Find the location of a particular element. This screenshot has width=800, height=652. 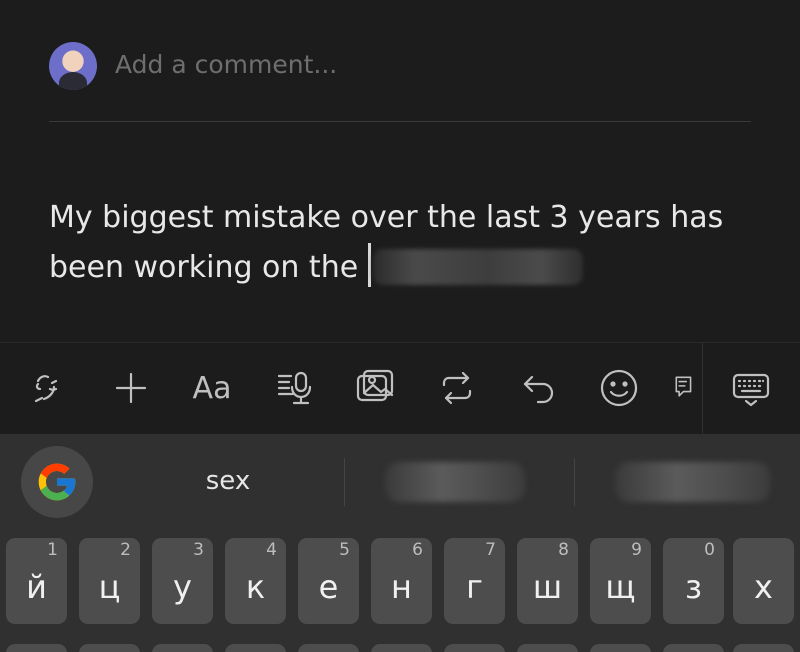

suggestion-1: sex is located at coordinates (228, 481).